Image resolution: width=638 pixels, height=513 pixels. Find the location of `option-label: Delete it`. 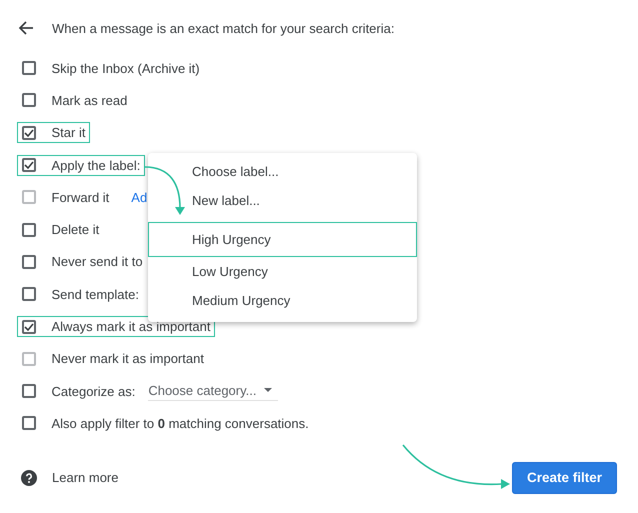

option-label: Delete it is located at coordinates (76, 230).